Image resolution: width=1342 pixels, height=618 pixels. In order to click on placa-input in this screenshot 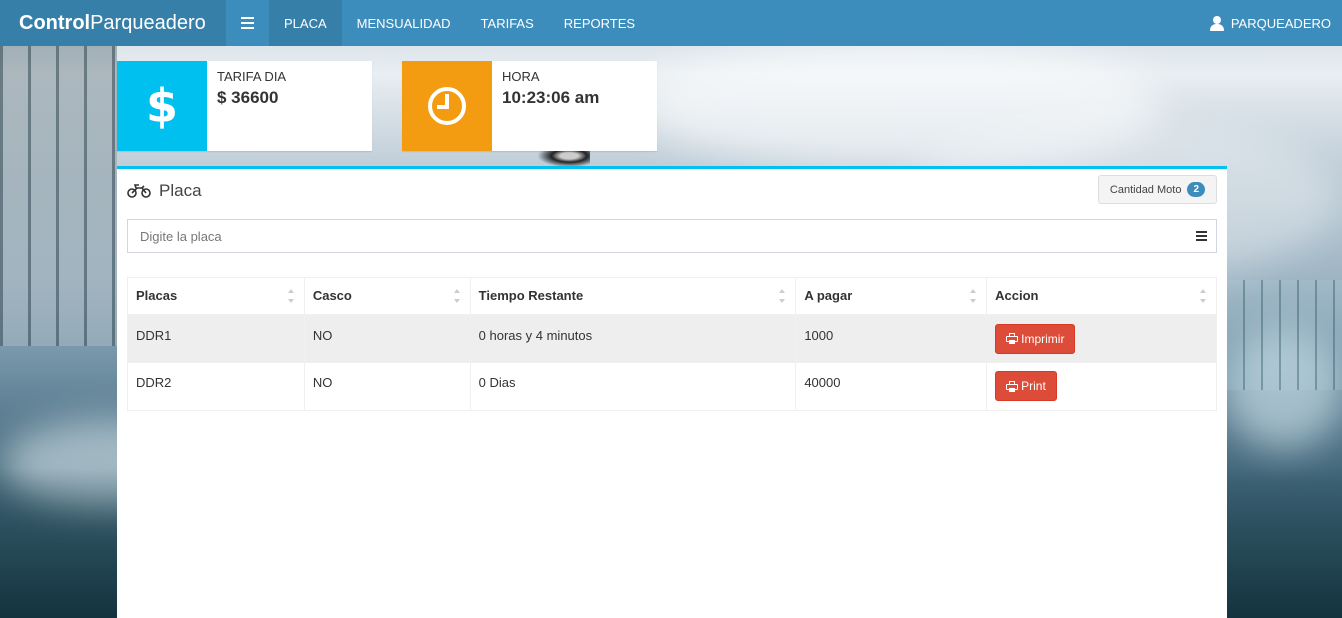, I will do `click(657, 236)`.